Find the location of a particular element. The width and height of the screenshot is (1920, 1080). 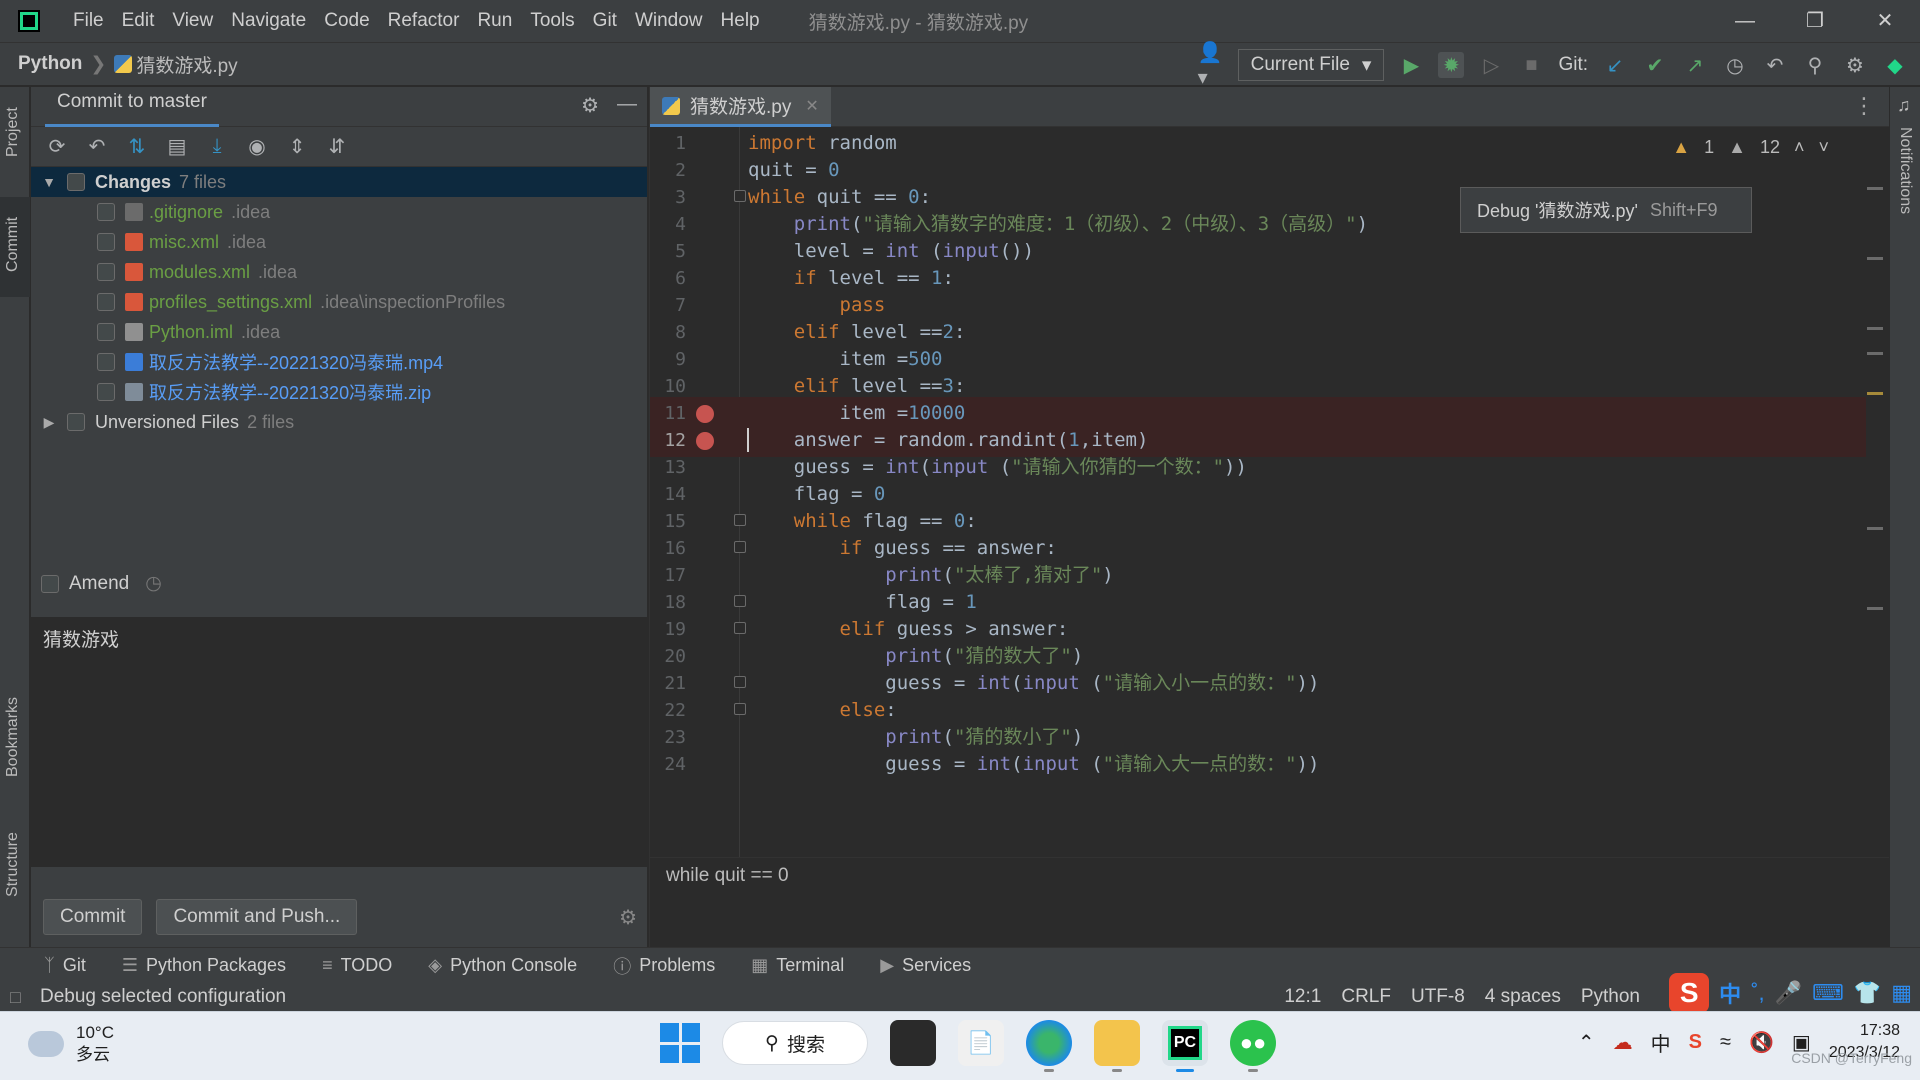

code-breadcrumb: while quit == 0 is located at coordinates (1270, 875).